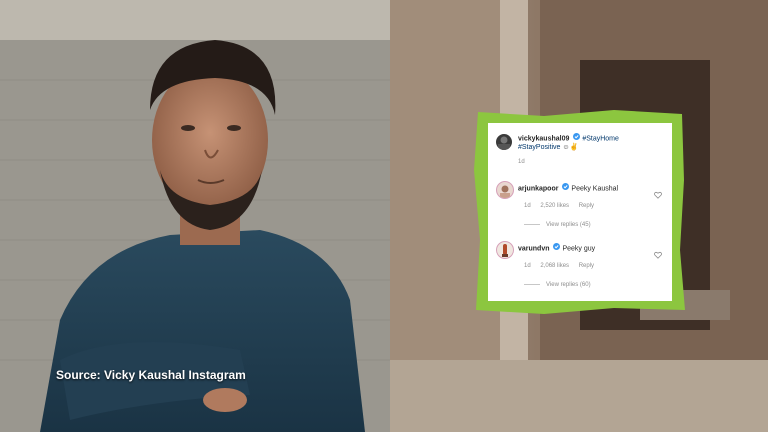  Describe the element at coordinates (539, 147) in the screenshot. I see `hashtag-staypositive: #StayPositive` at that location.